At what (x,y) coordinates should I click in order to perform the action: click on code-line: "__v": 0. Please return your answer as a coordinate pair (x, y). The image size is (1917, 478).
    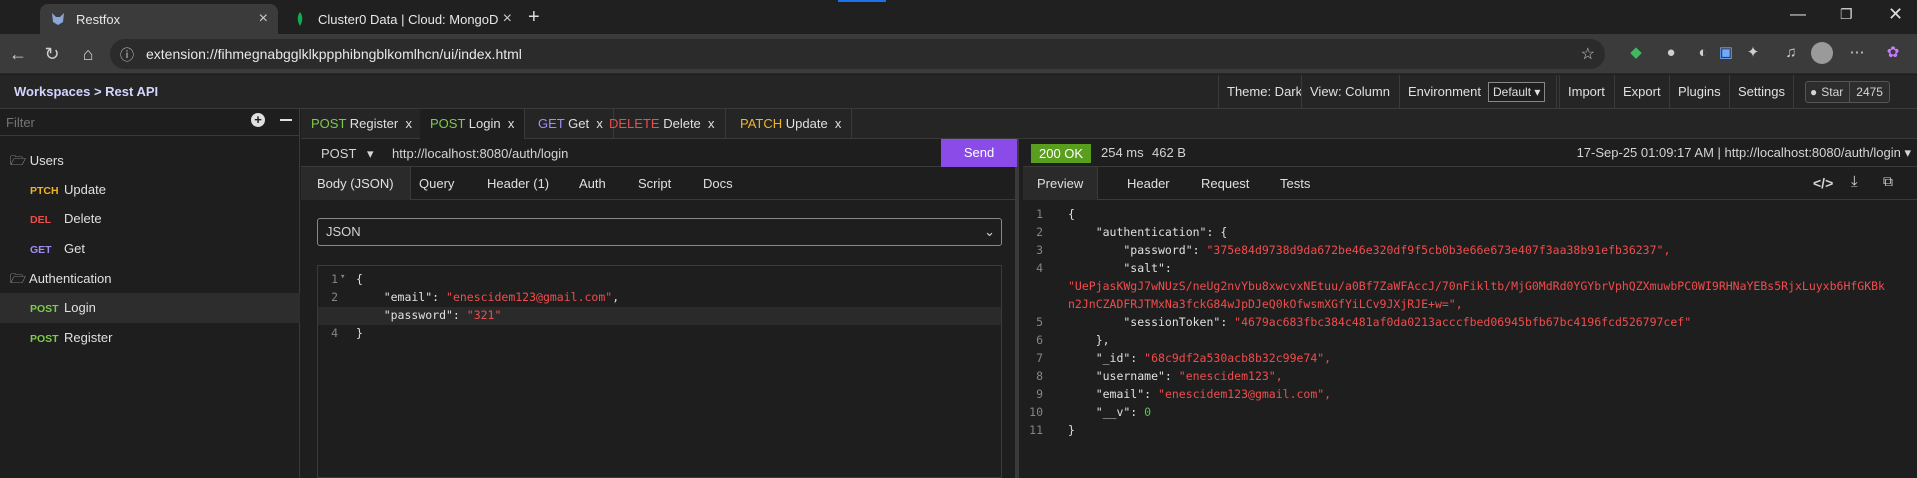
    Looking at the image, I should click on (1110, 412).